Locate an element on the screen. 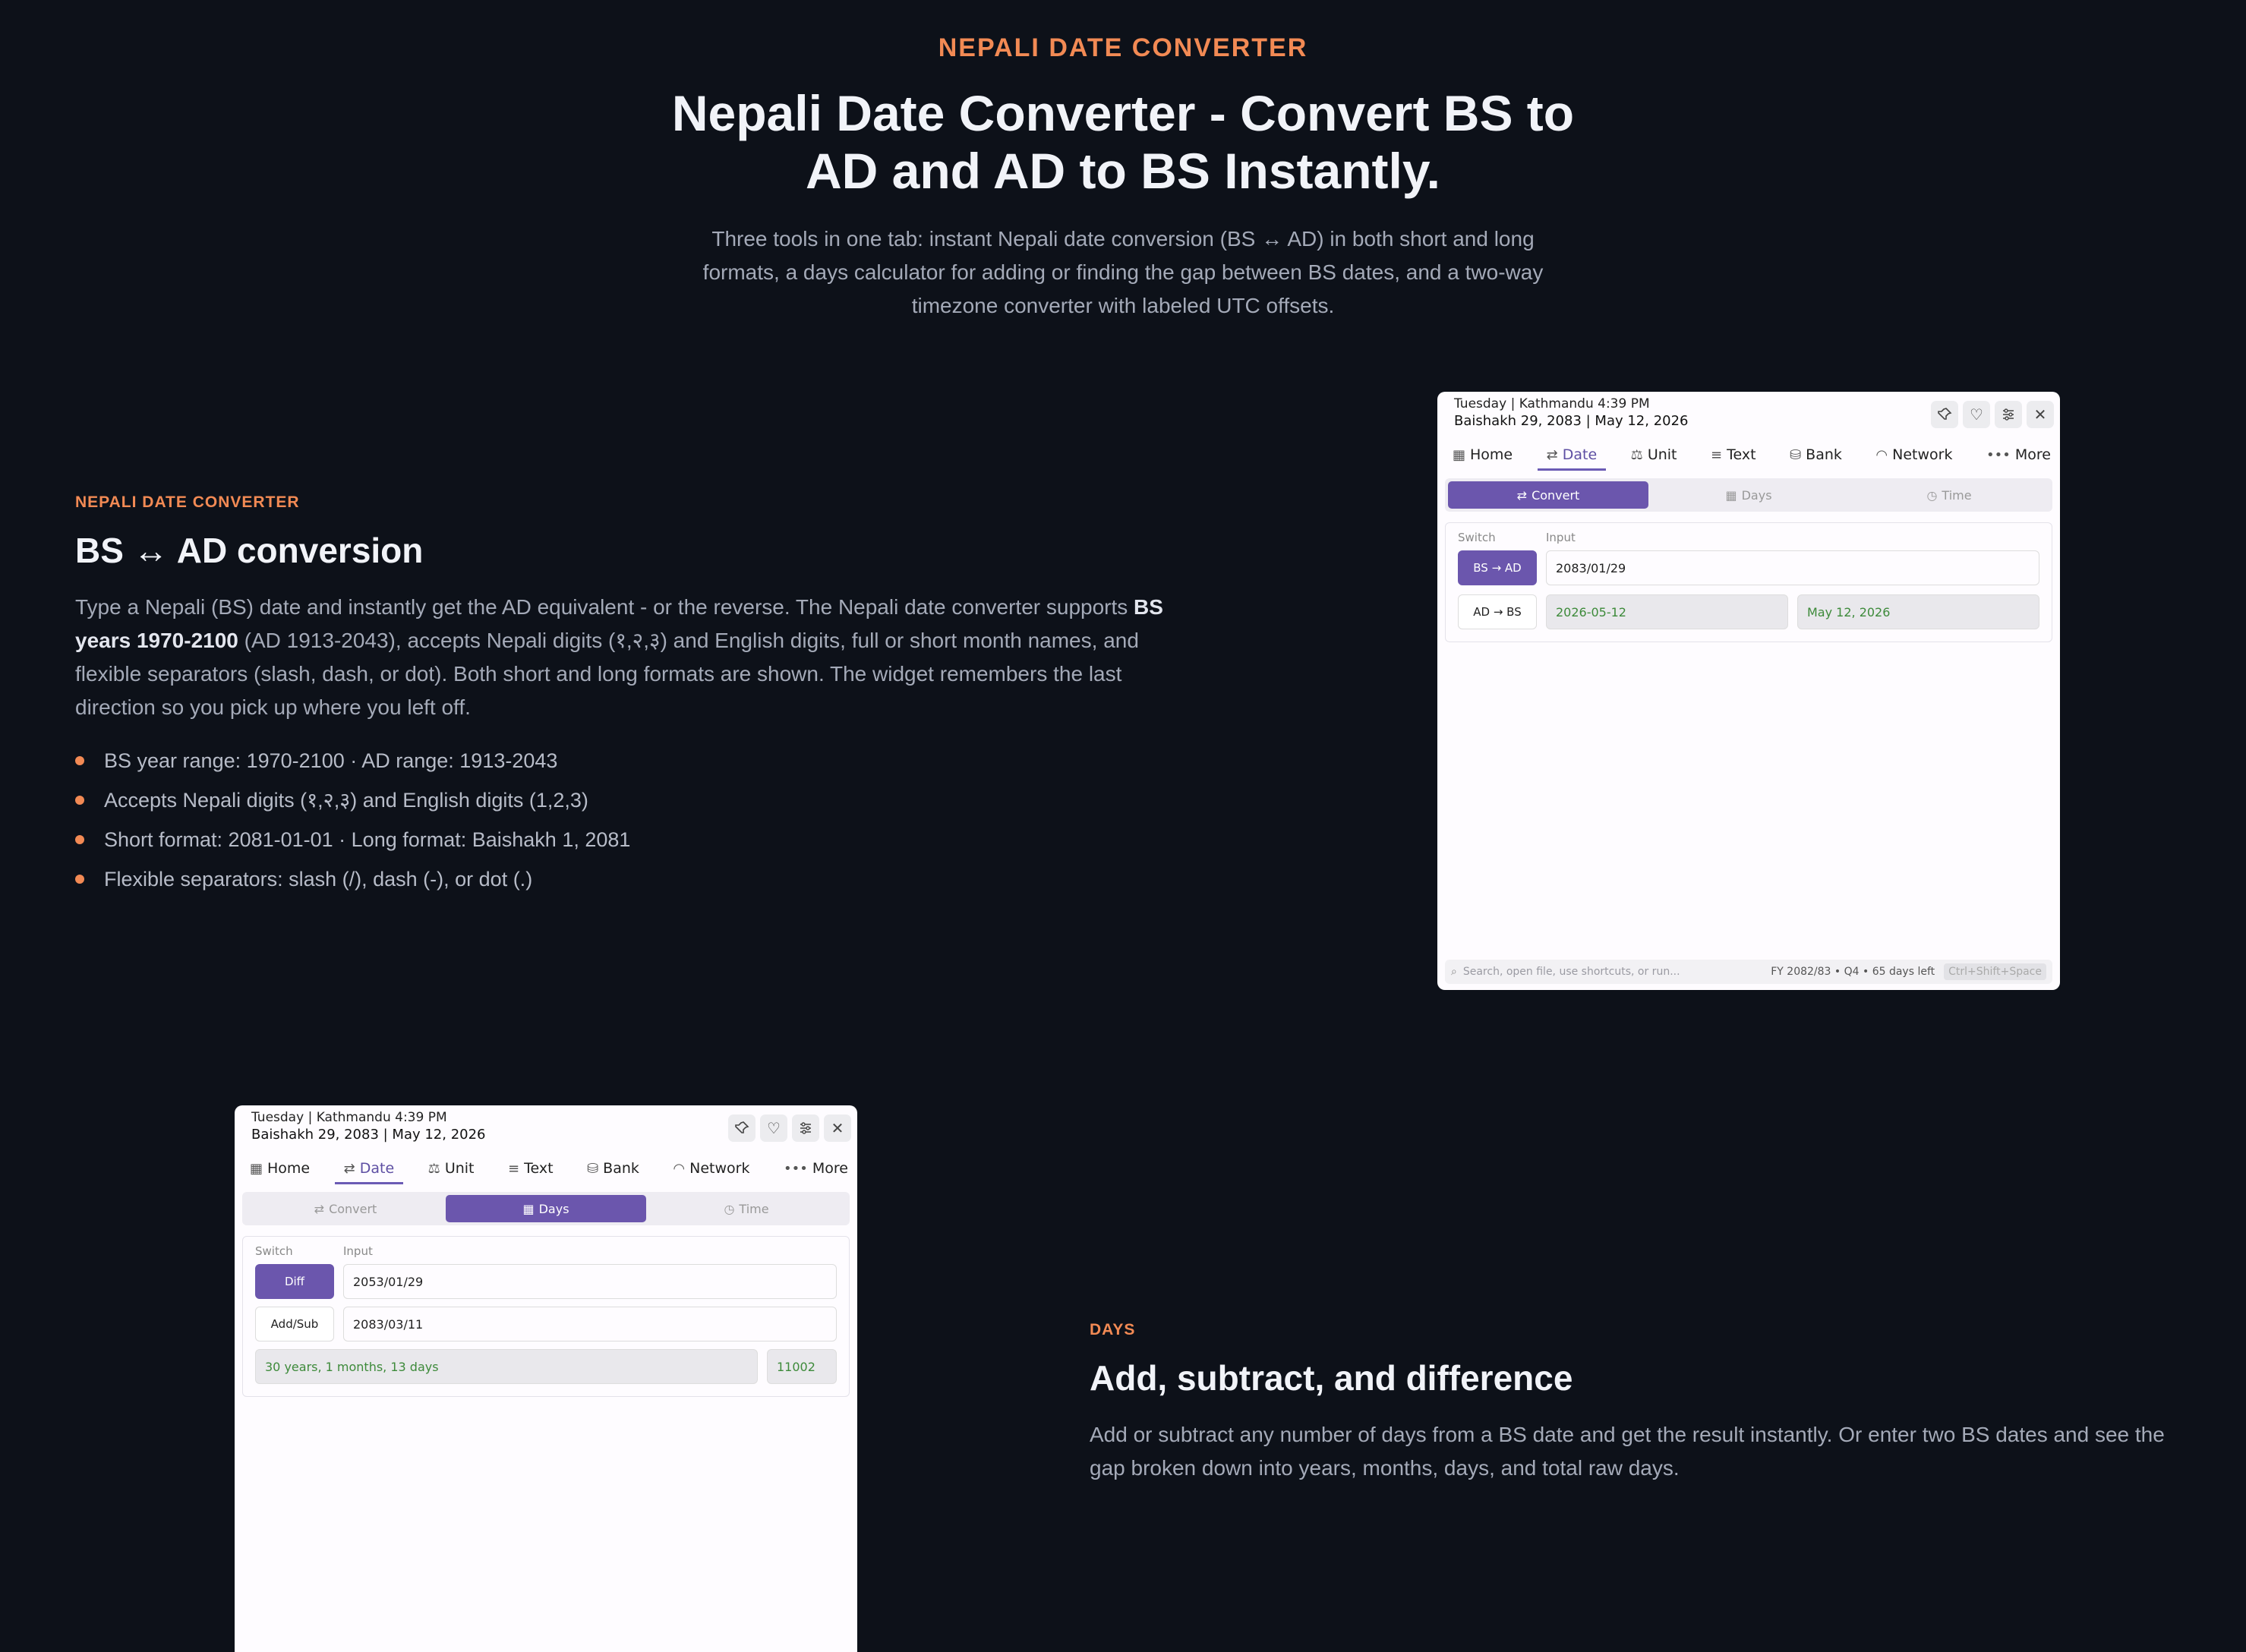 The width and height of the screenshot is (2246, 1652). bs-to-ad-button: BS → AD is located at coordinates (1497, 567).